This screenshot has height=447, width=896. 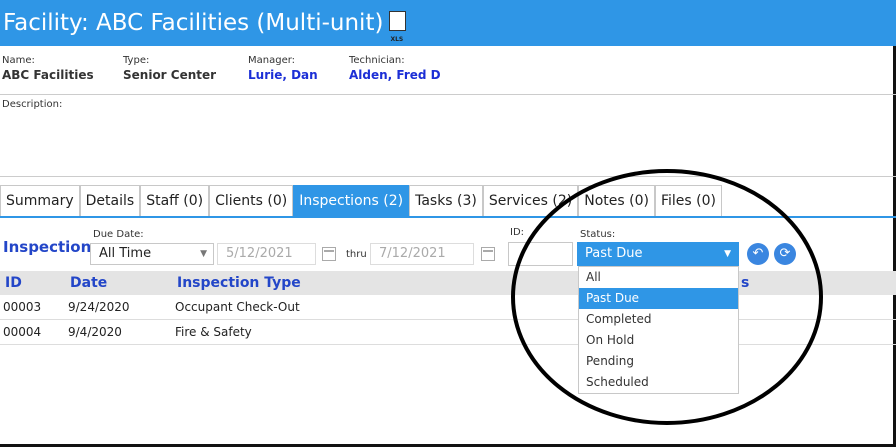 I want to click on name-field: Name: ABC Facilities, so click(x=48, y=68).